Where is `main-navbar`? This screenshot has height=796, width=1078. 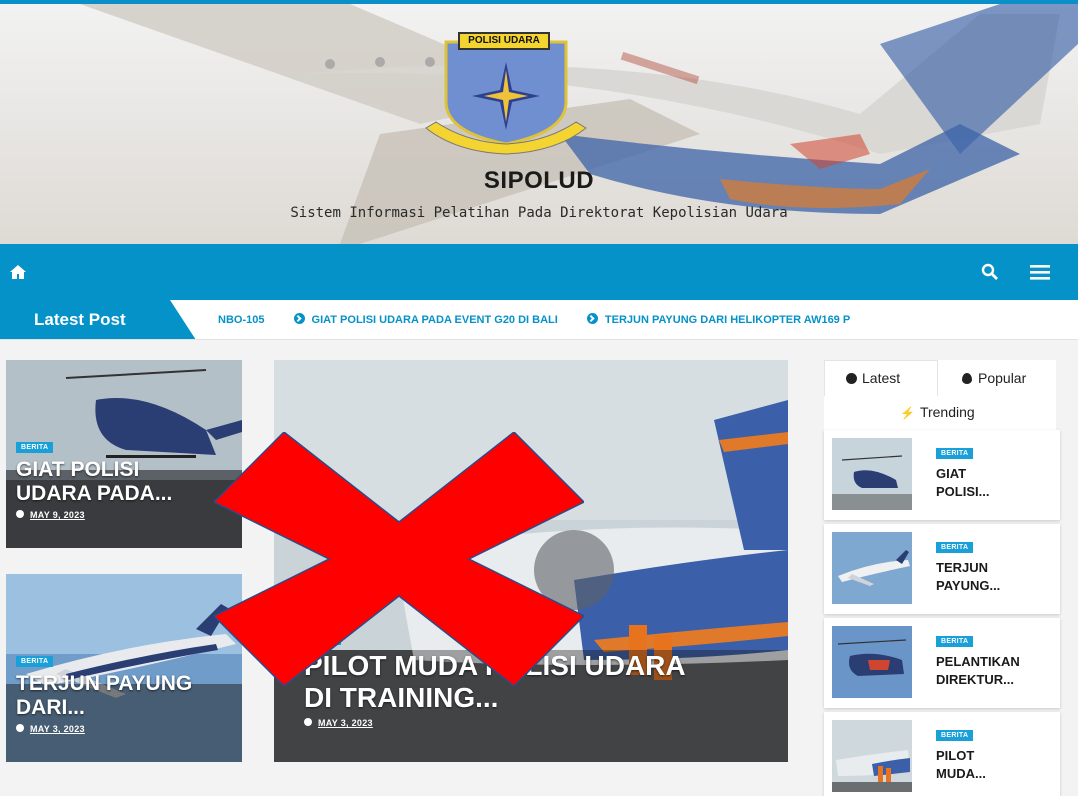
main-navbar is located at coordinates (539, 272).